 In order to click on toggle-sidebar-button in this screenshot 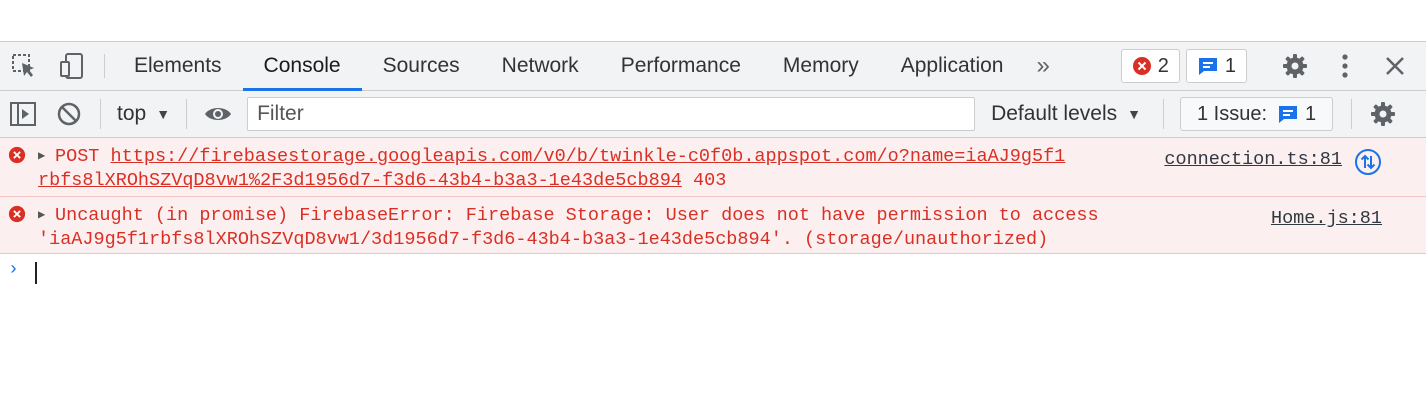, I will do `click(23, 114)`.